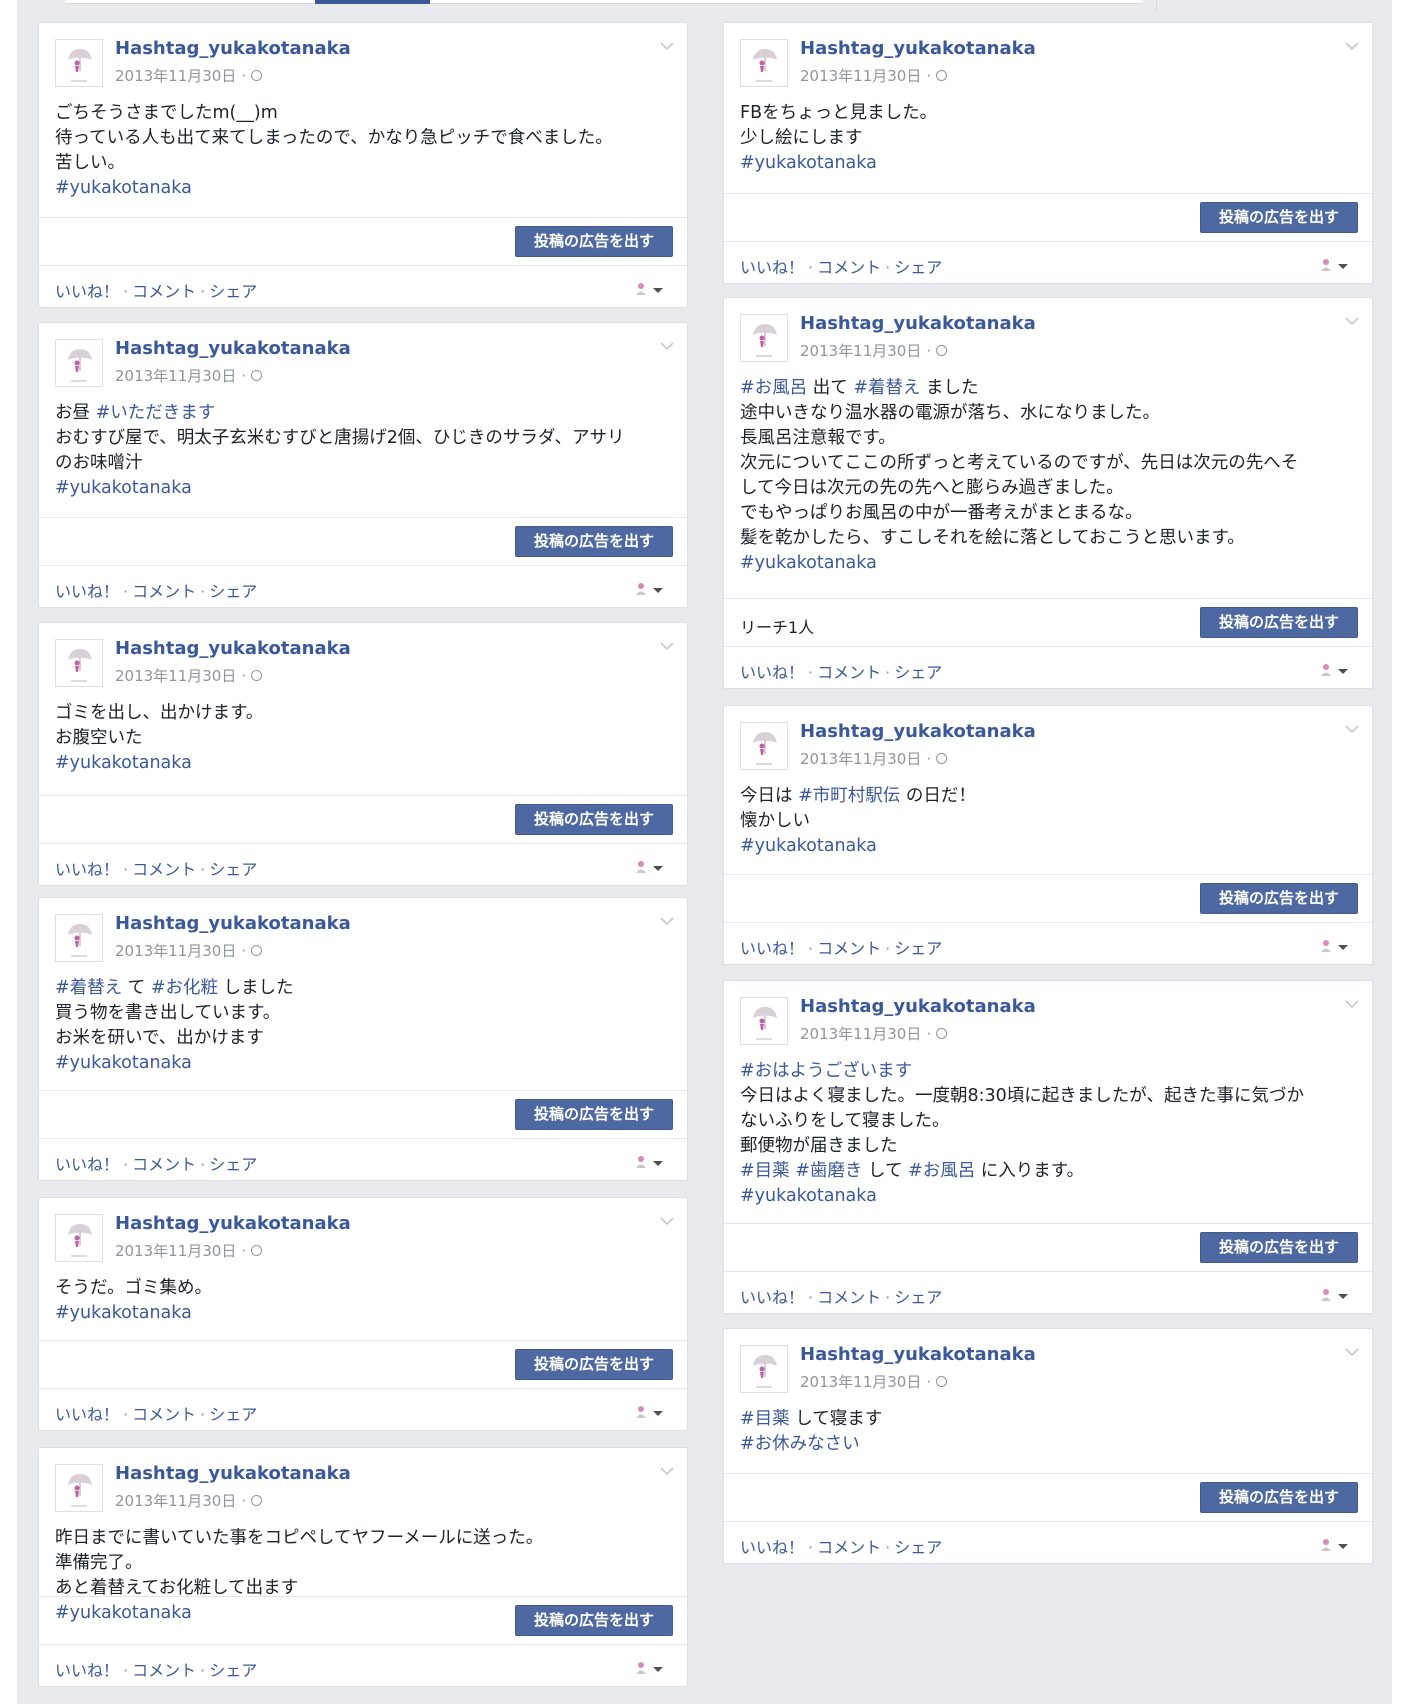 The height and width of the screenshot is (1704, 1409). I want to click on hashtag-link: #市町村駅伝, so click(849, 796).